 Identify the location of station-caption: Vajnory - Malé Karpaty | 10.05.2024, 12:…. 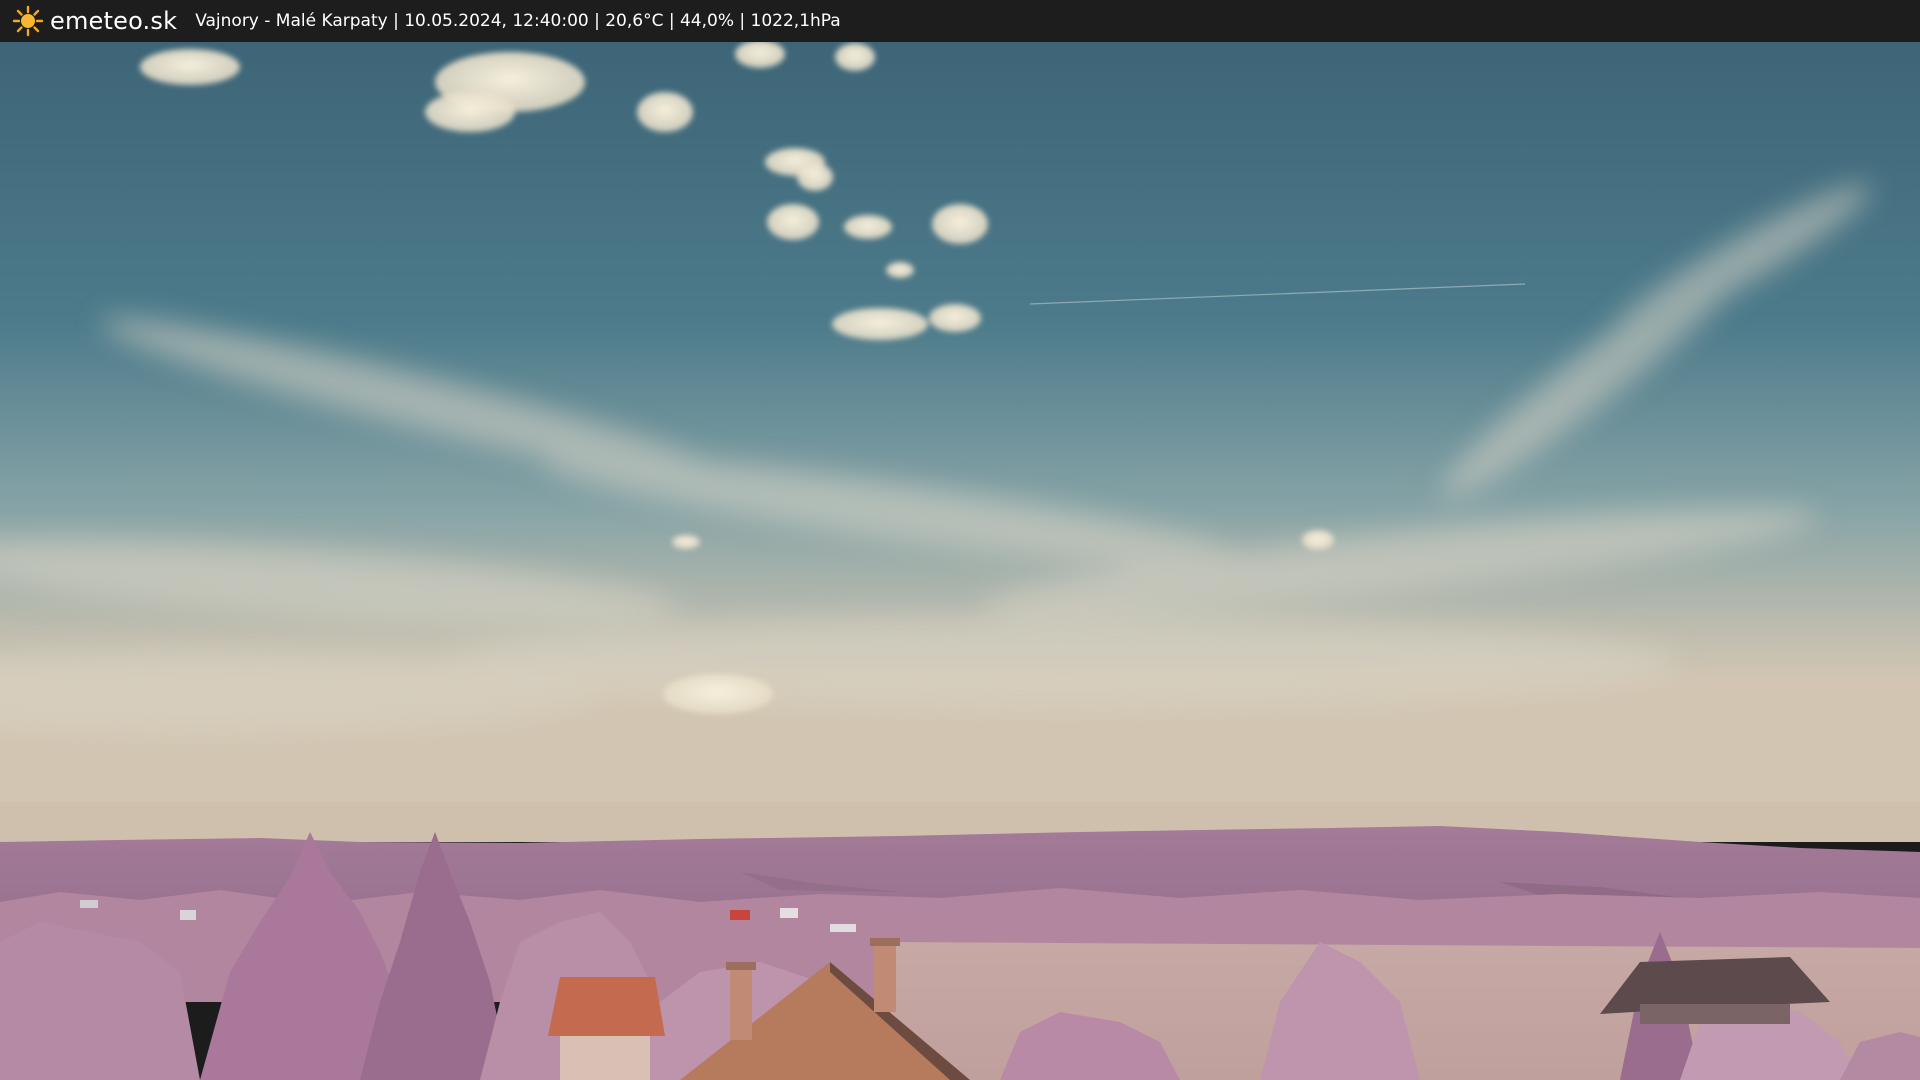
(518, 21).